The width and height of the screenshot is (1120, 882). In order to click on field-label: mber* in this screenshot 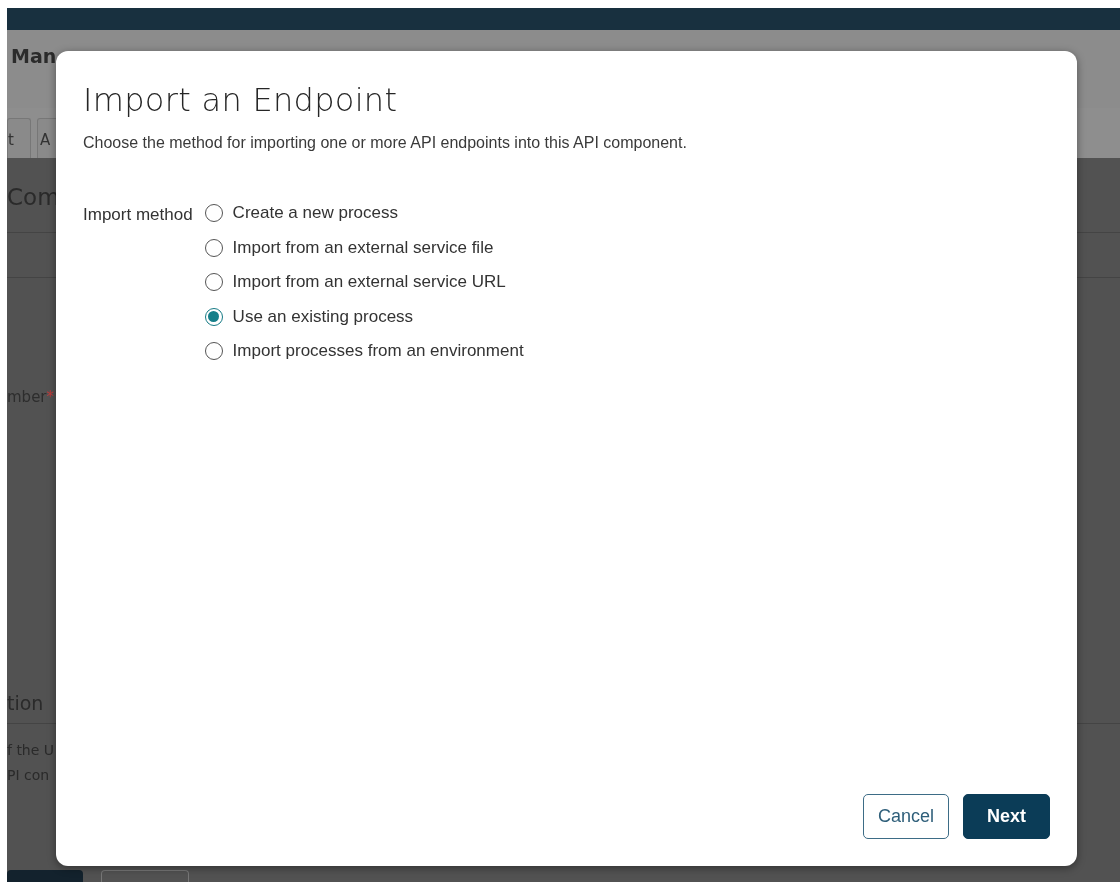, I will do `click(31, 397)`.